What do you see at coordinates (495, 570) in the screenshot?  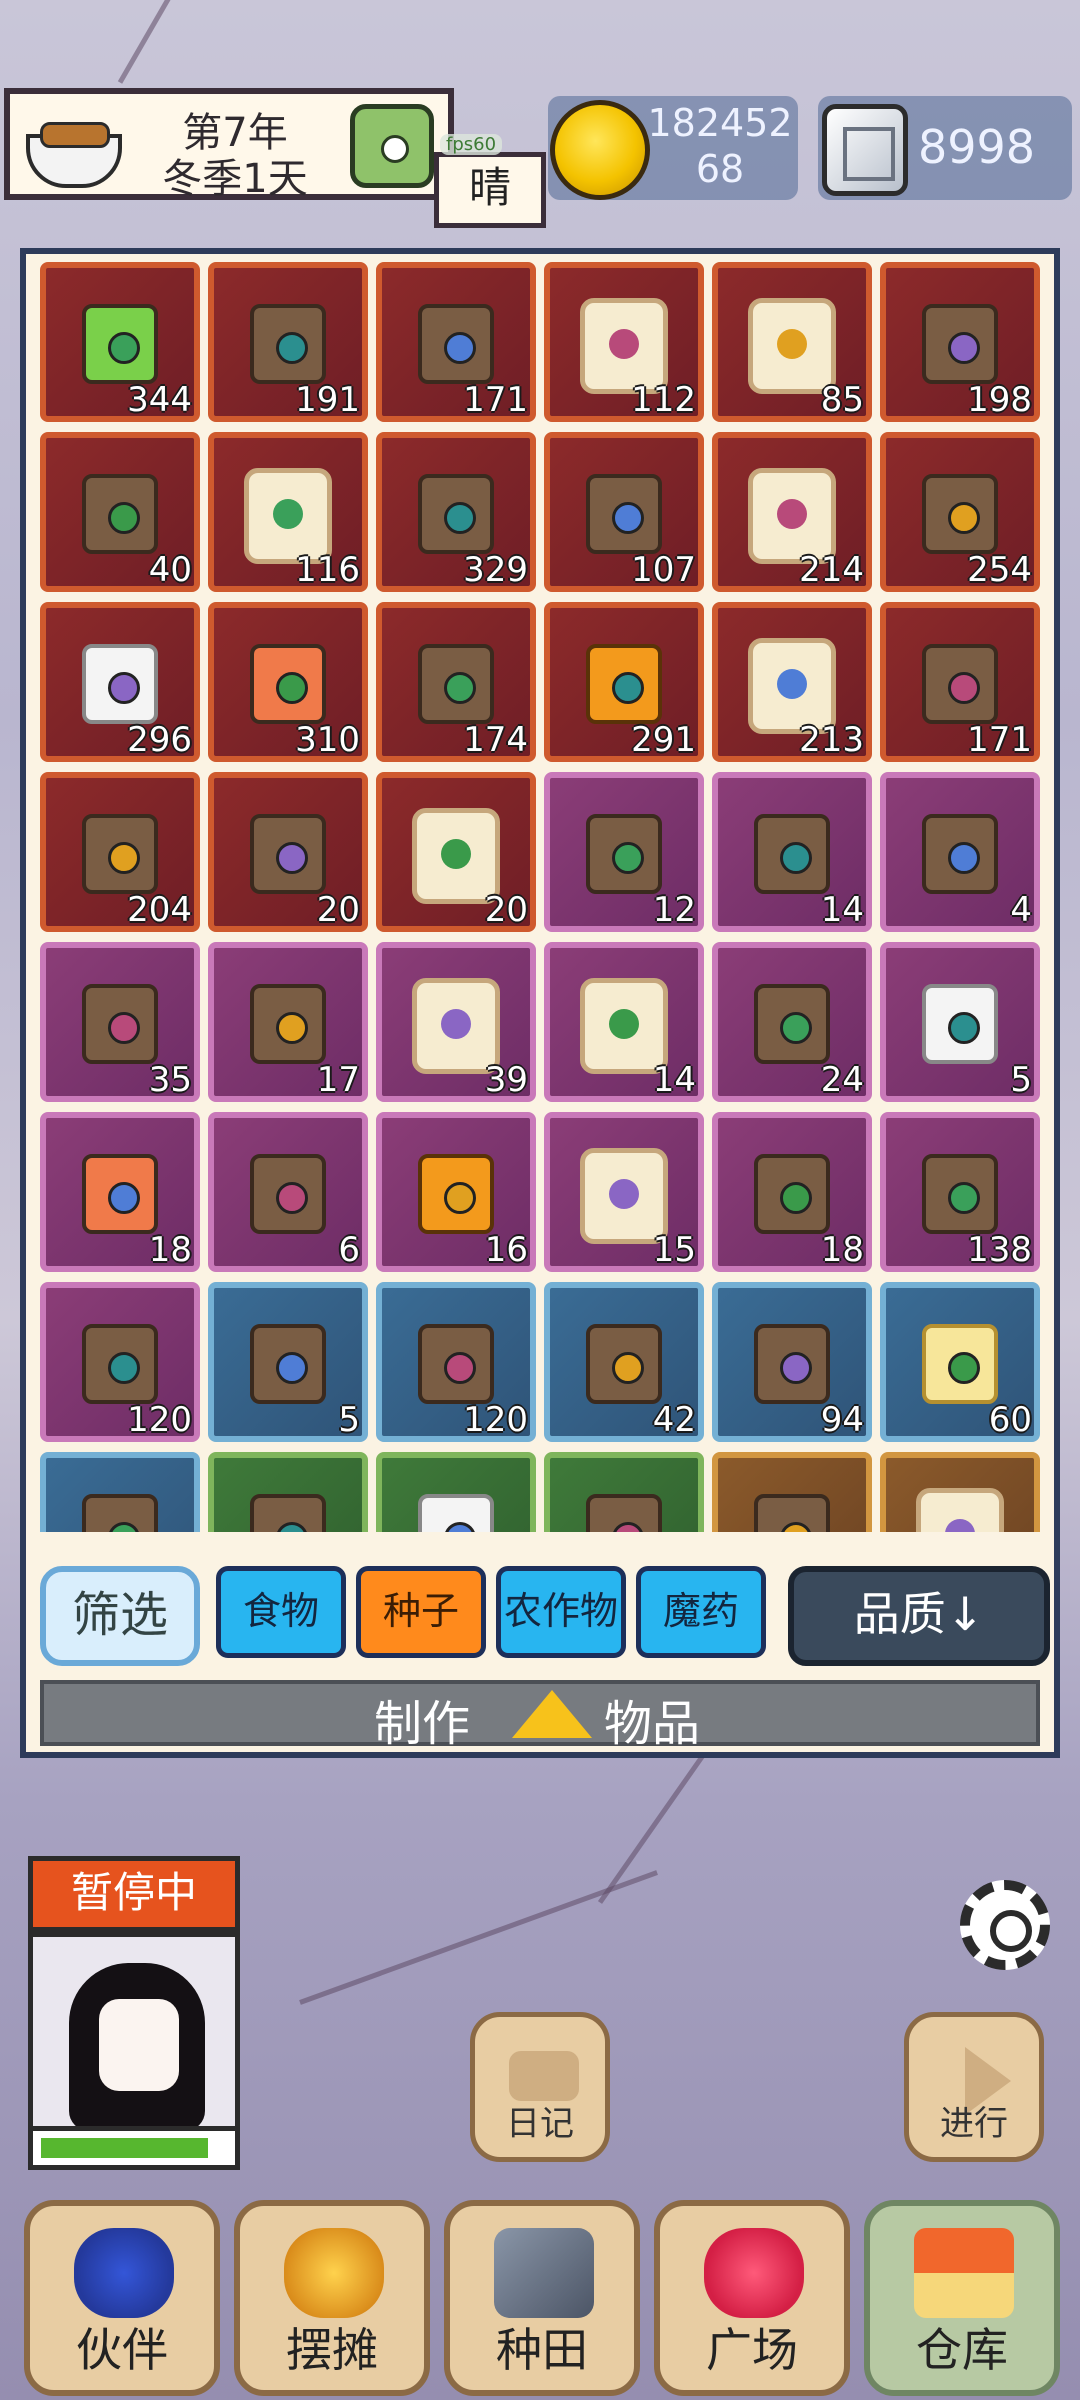 I see `item-quantity: 329` at bounding box center [495, 570].